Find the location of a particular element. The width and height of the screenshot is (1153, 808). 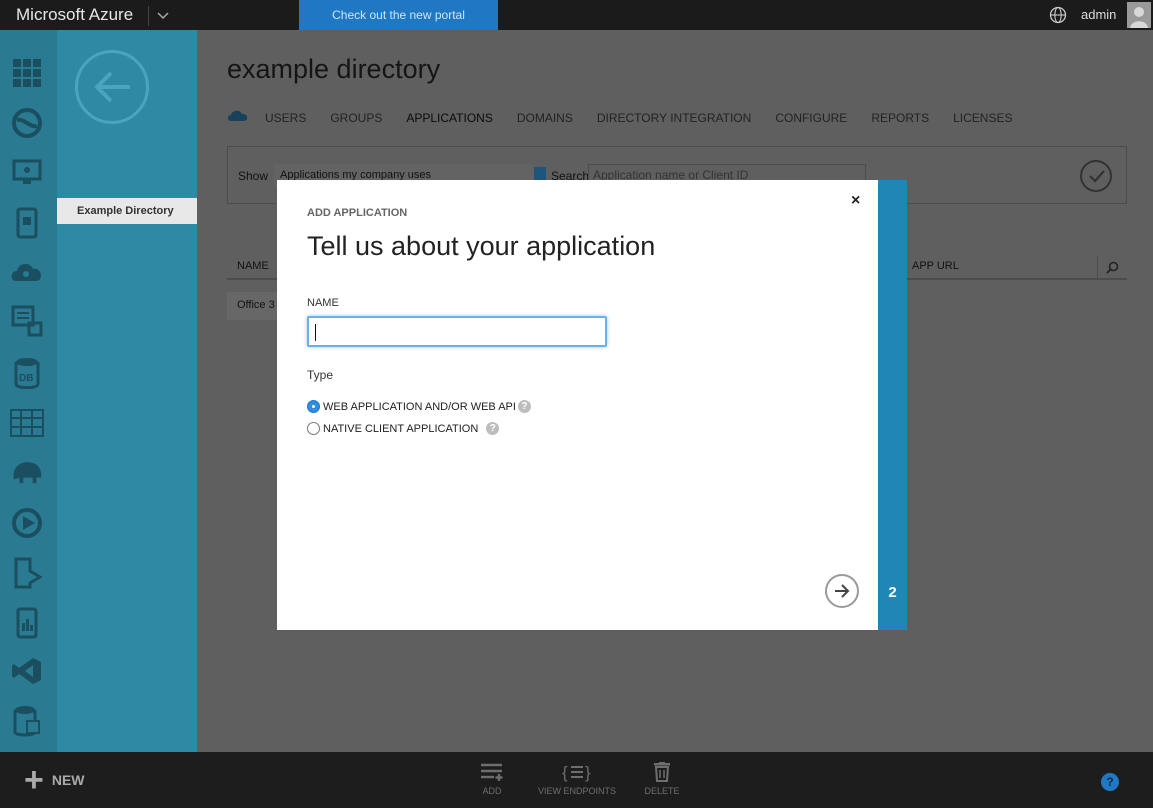

sql-databases-icon: DB is located at coordinates (27, 373).